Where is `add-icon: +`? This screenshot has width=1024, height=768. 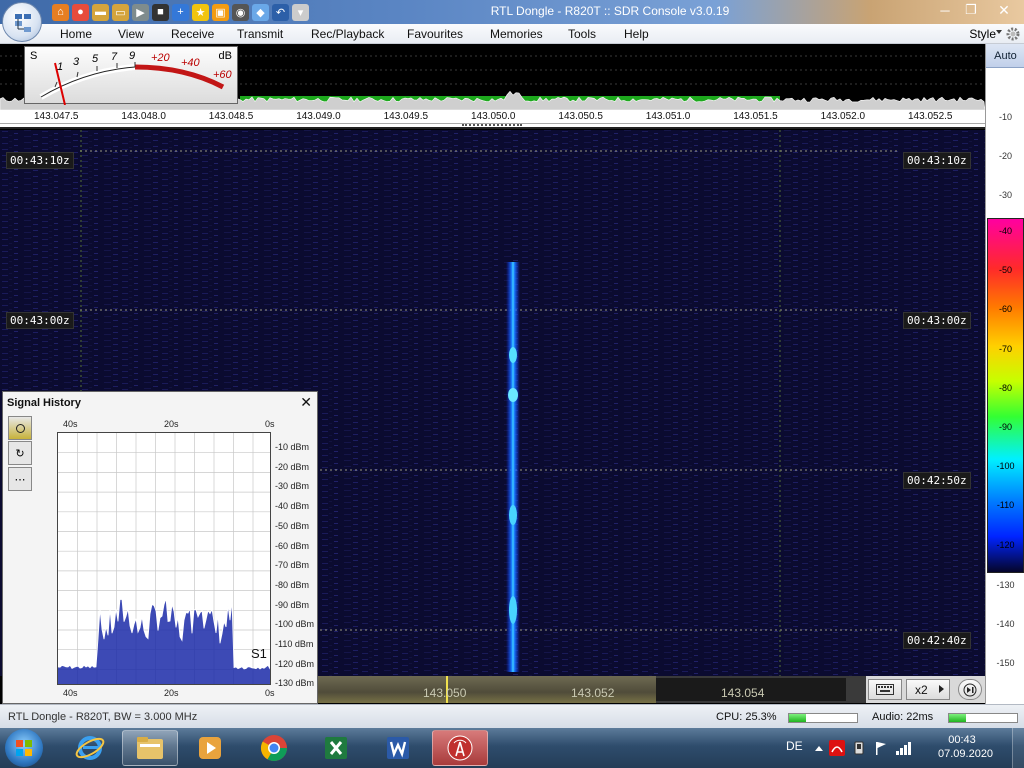
add-icon: + is located at coordinates (180, 12).